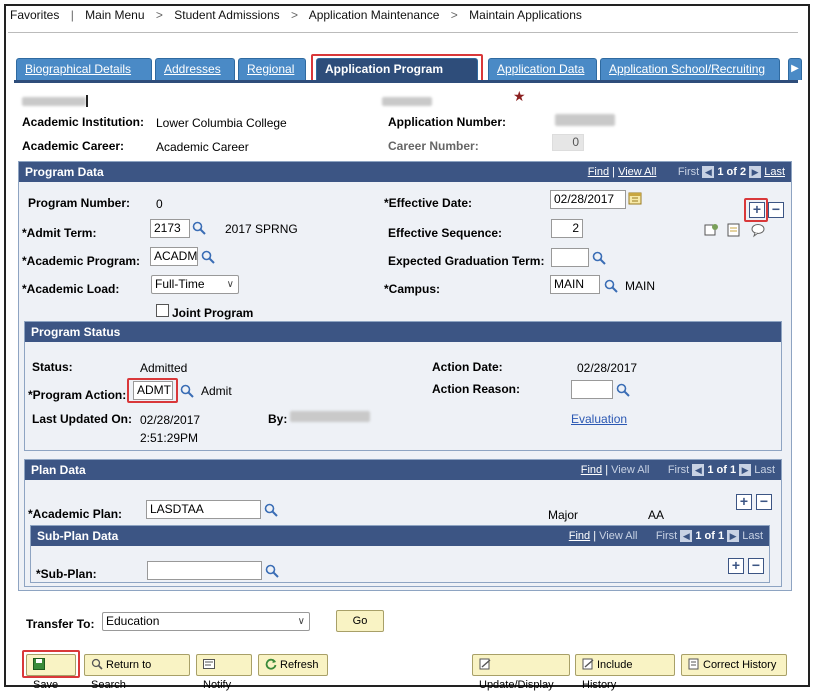  Describe the element at coordinates (114, 15) in the screenshot. I see `nav-main-menu: Main Menu` at that location.